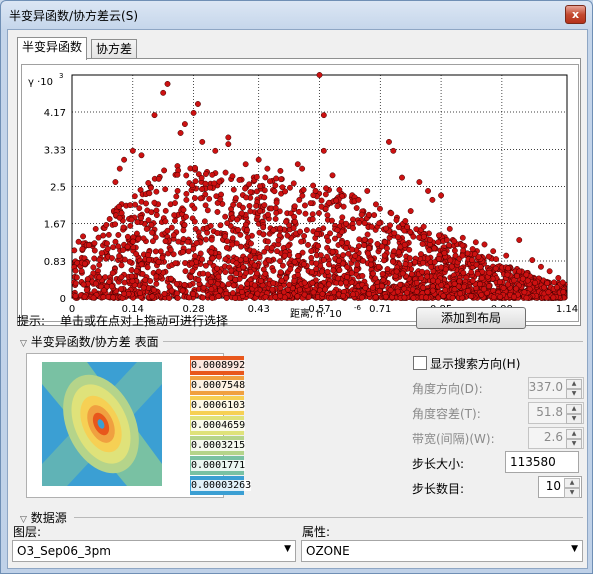  What do you see at coordinates (574, 389) in the screenshot?
I see `spinner-arrows-icon: ▲ ▼` at bounding box center [574, 389].